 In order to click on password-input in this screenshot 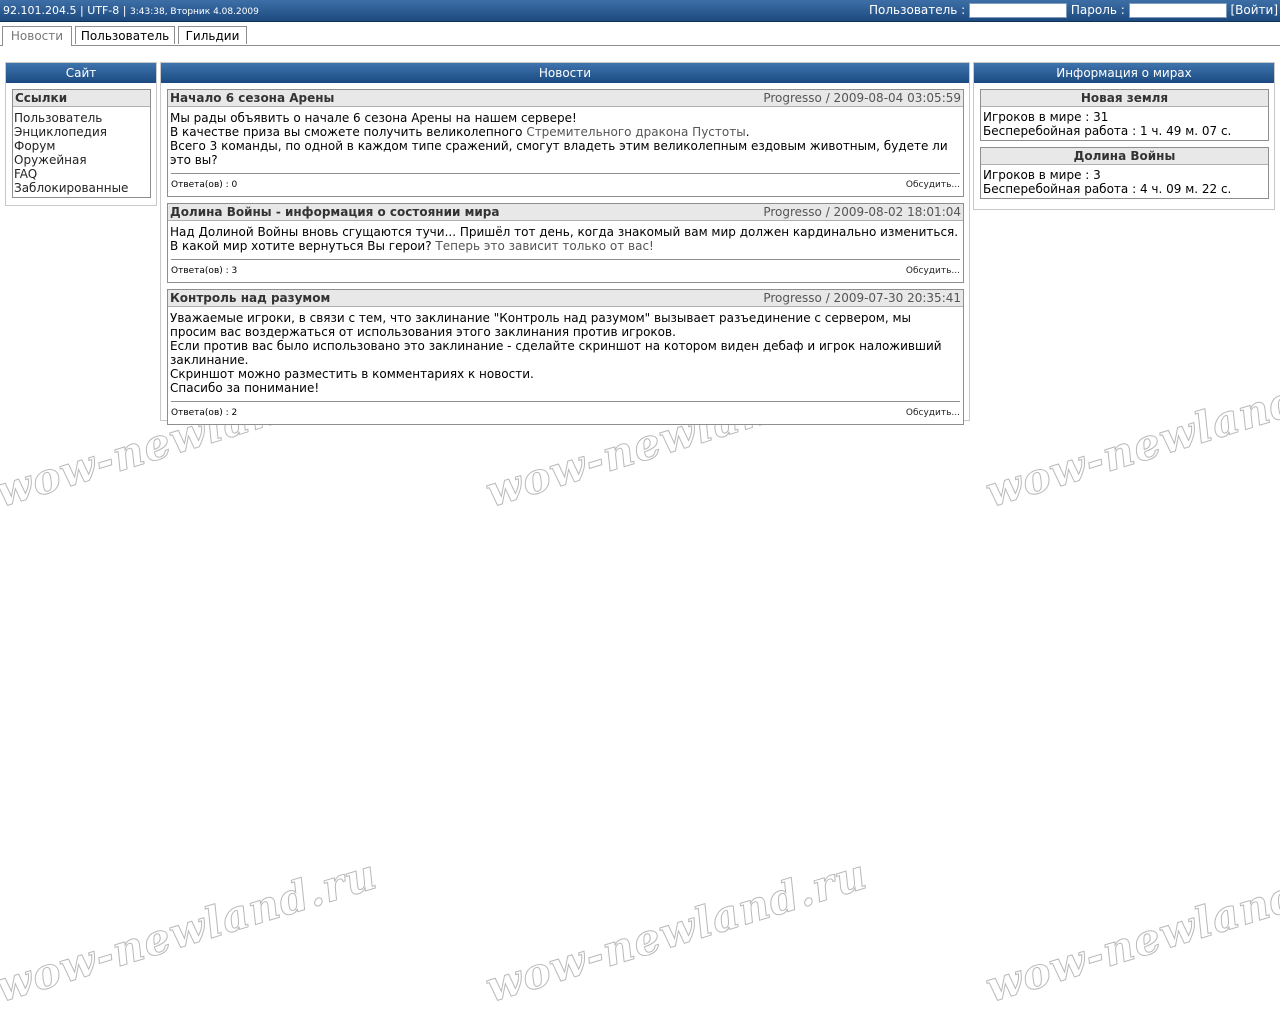, I will do `click(1177, 10)`.